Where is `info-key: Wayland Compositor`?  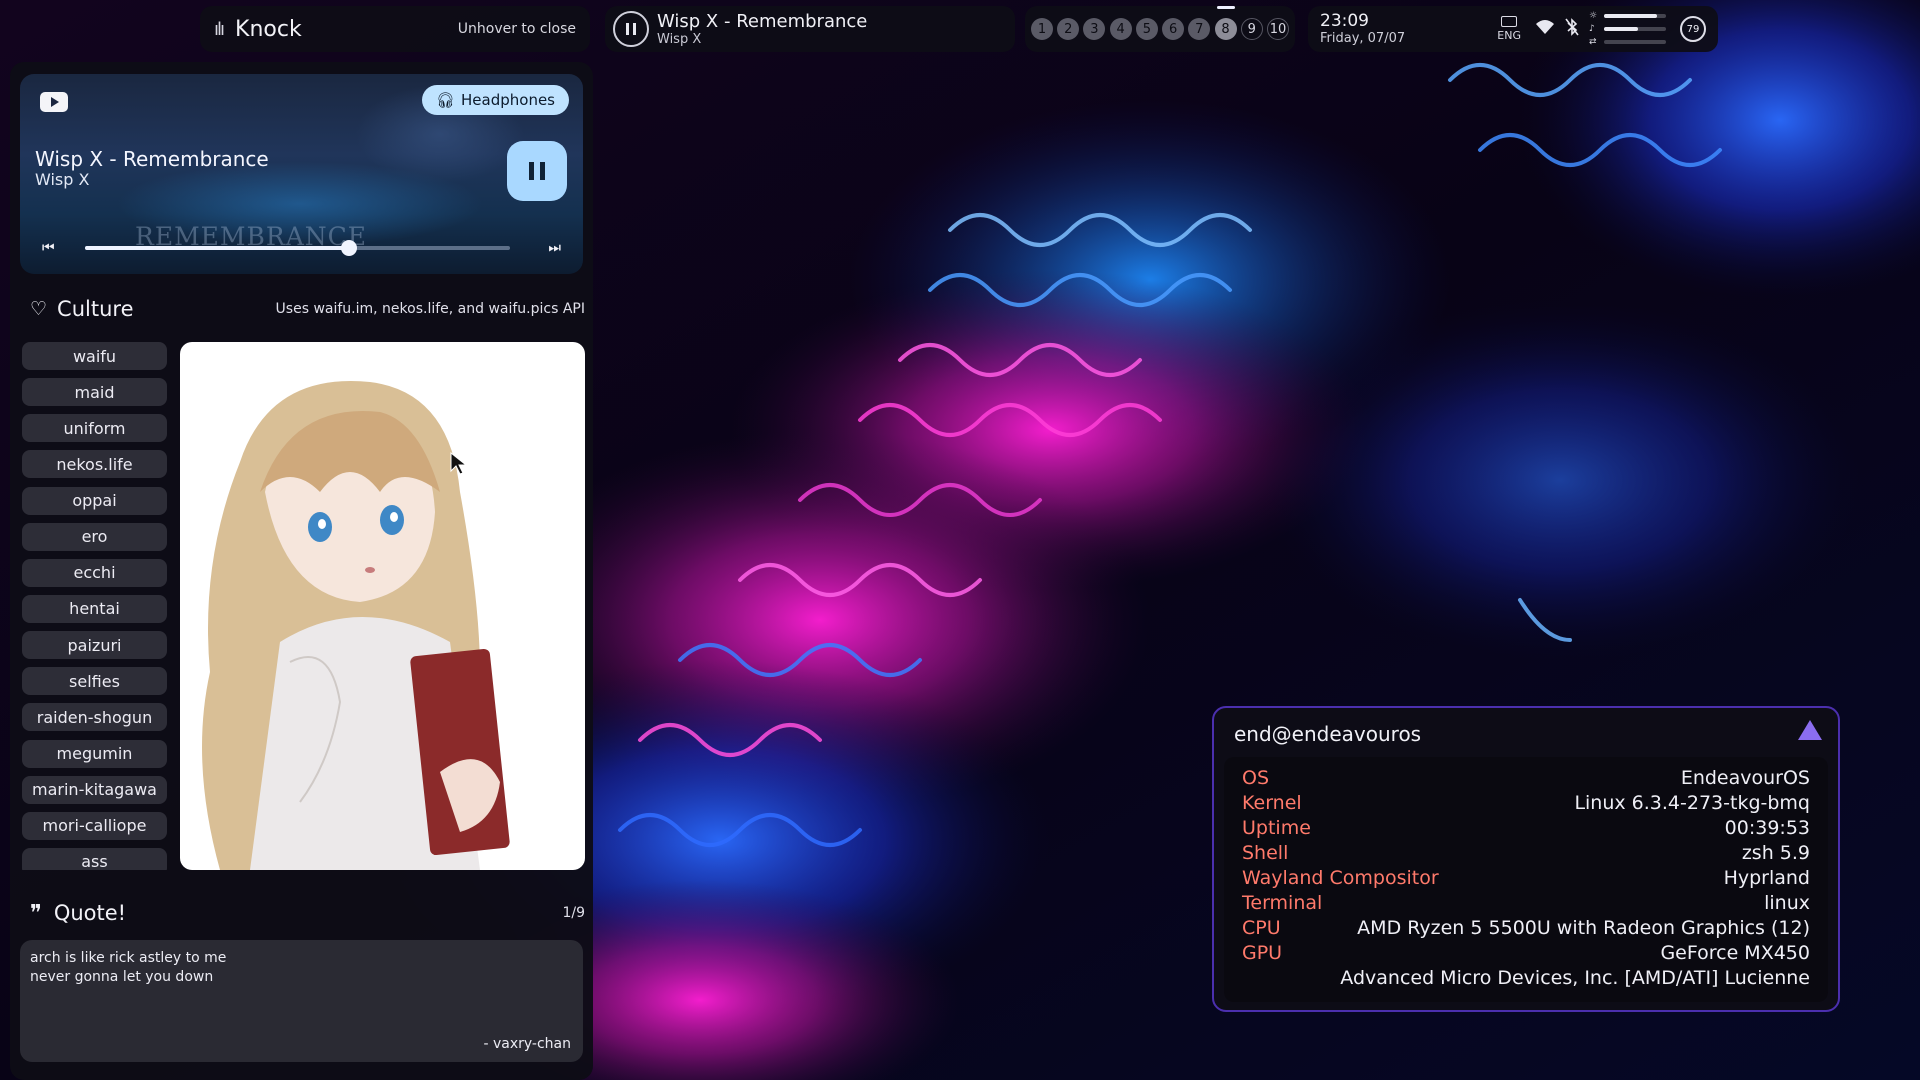 info-key: Wayland Compositor is located at coordinates (1340, 877).